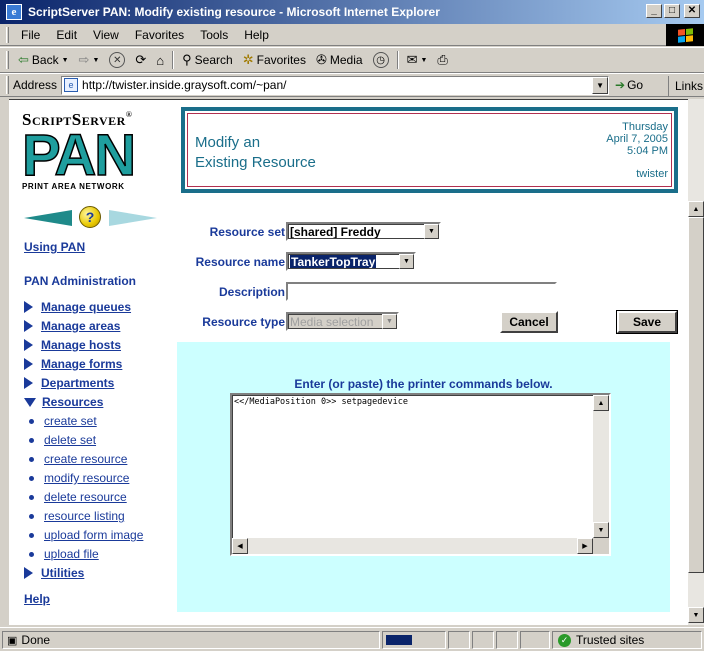  What do you see at coordinates (66, 35) in the screenshot?
I see `menu-edit: Edit` at bounding box center [66, 35].